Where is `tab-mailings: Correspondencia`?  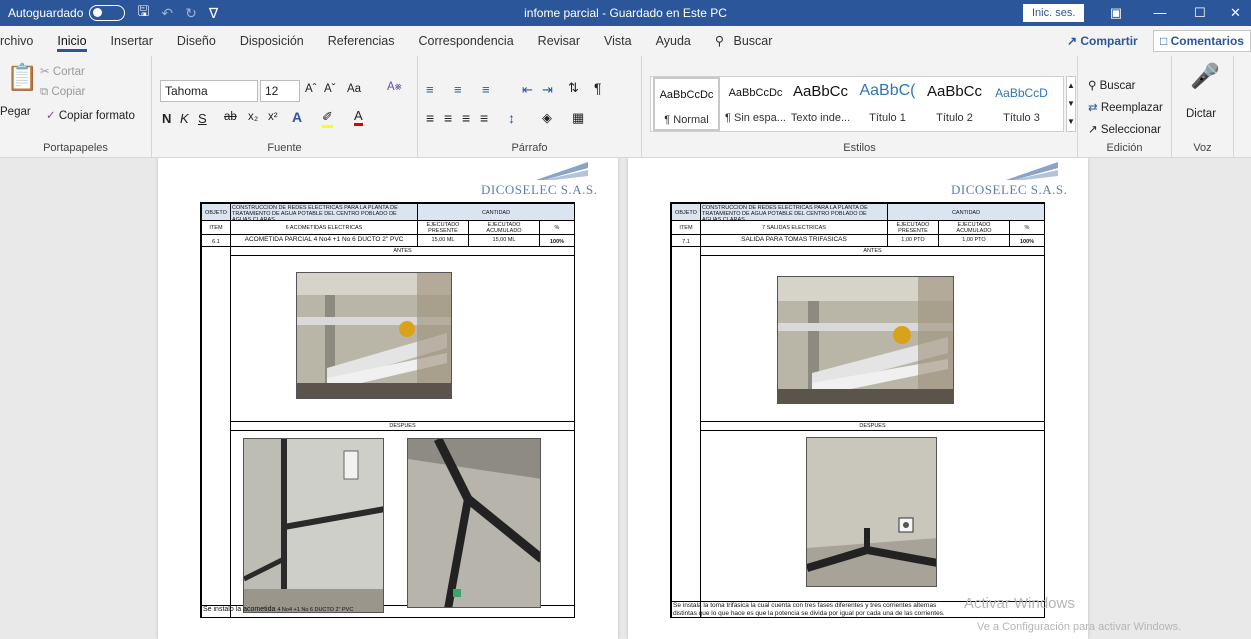
tab-mailings: Correspondencia is located at coordinates (465, 41).